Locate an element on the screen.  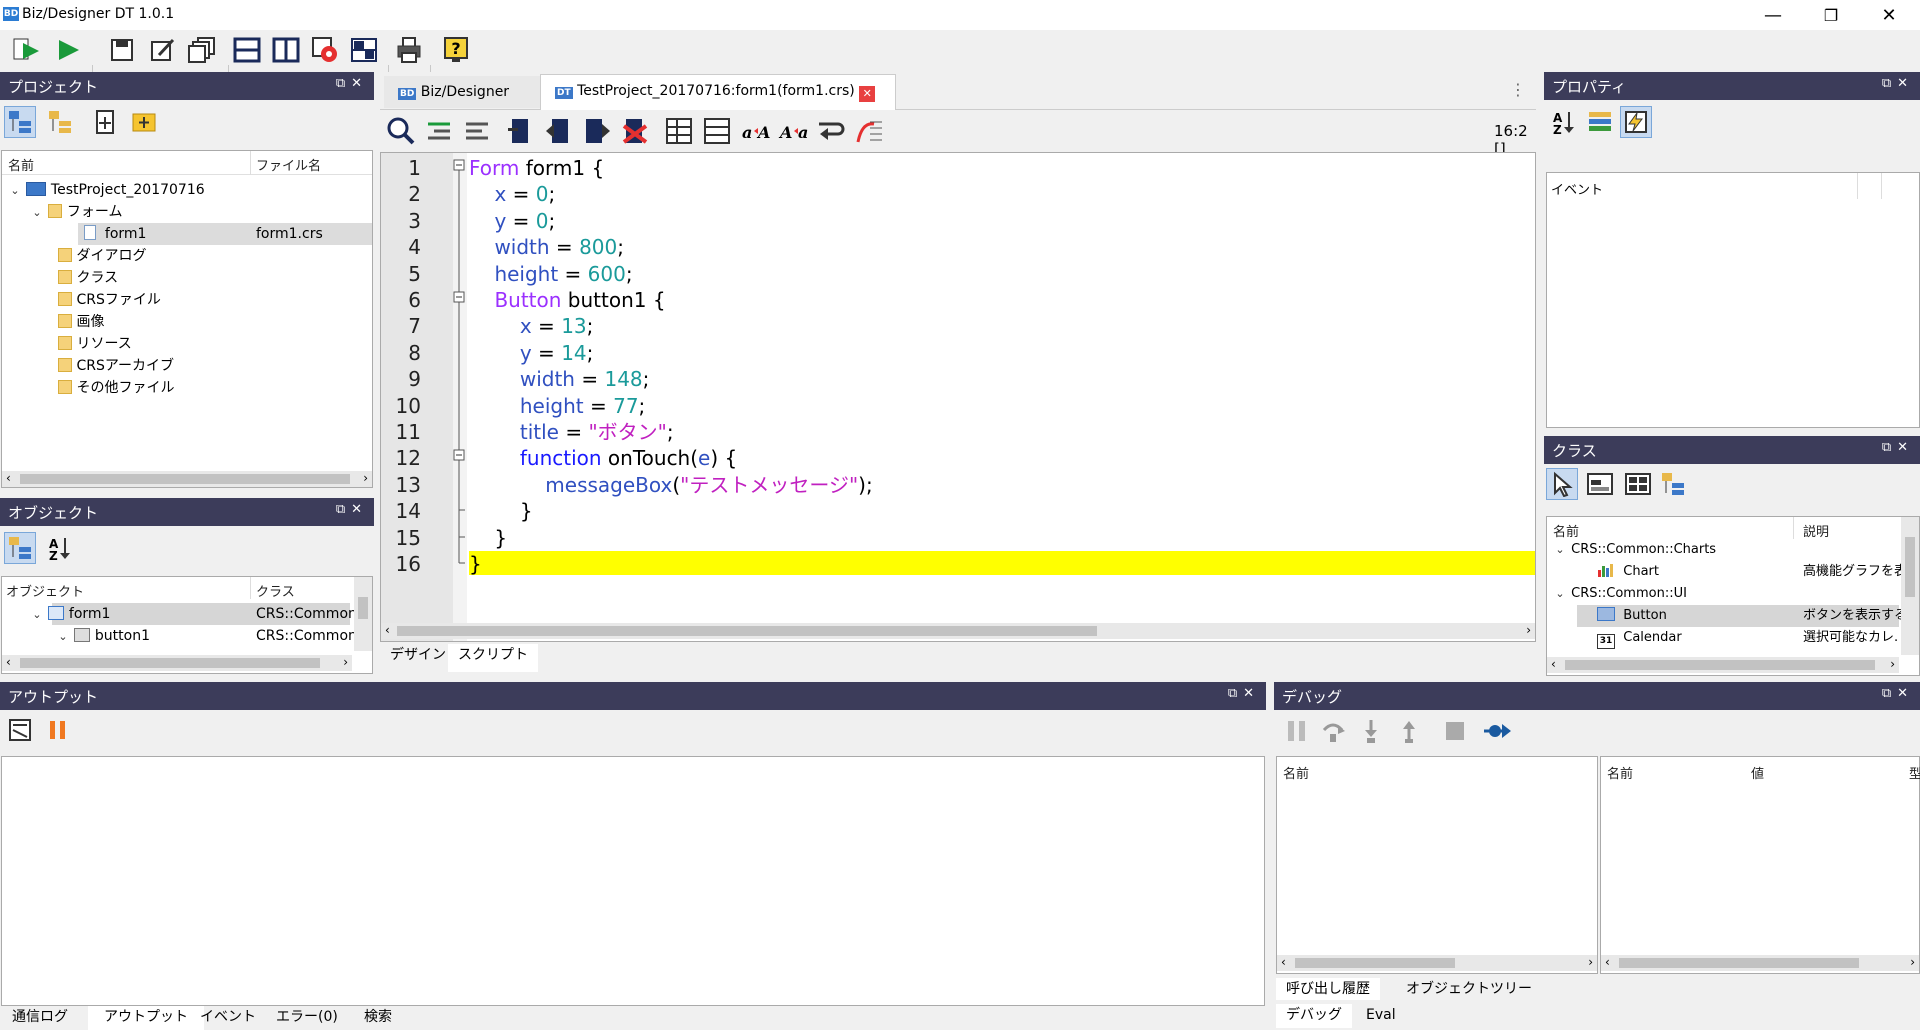
tree-item-folder: CRSアーカイブ is located at coordinates (116, 366).